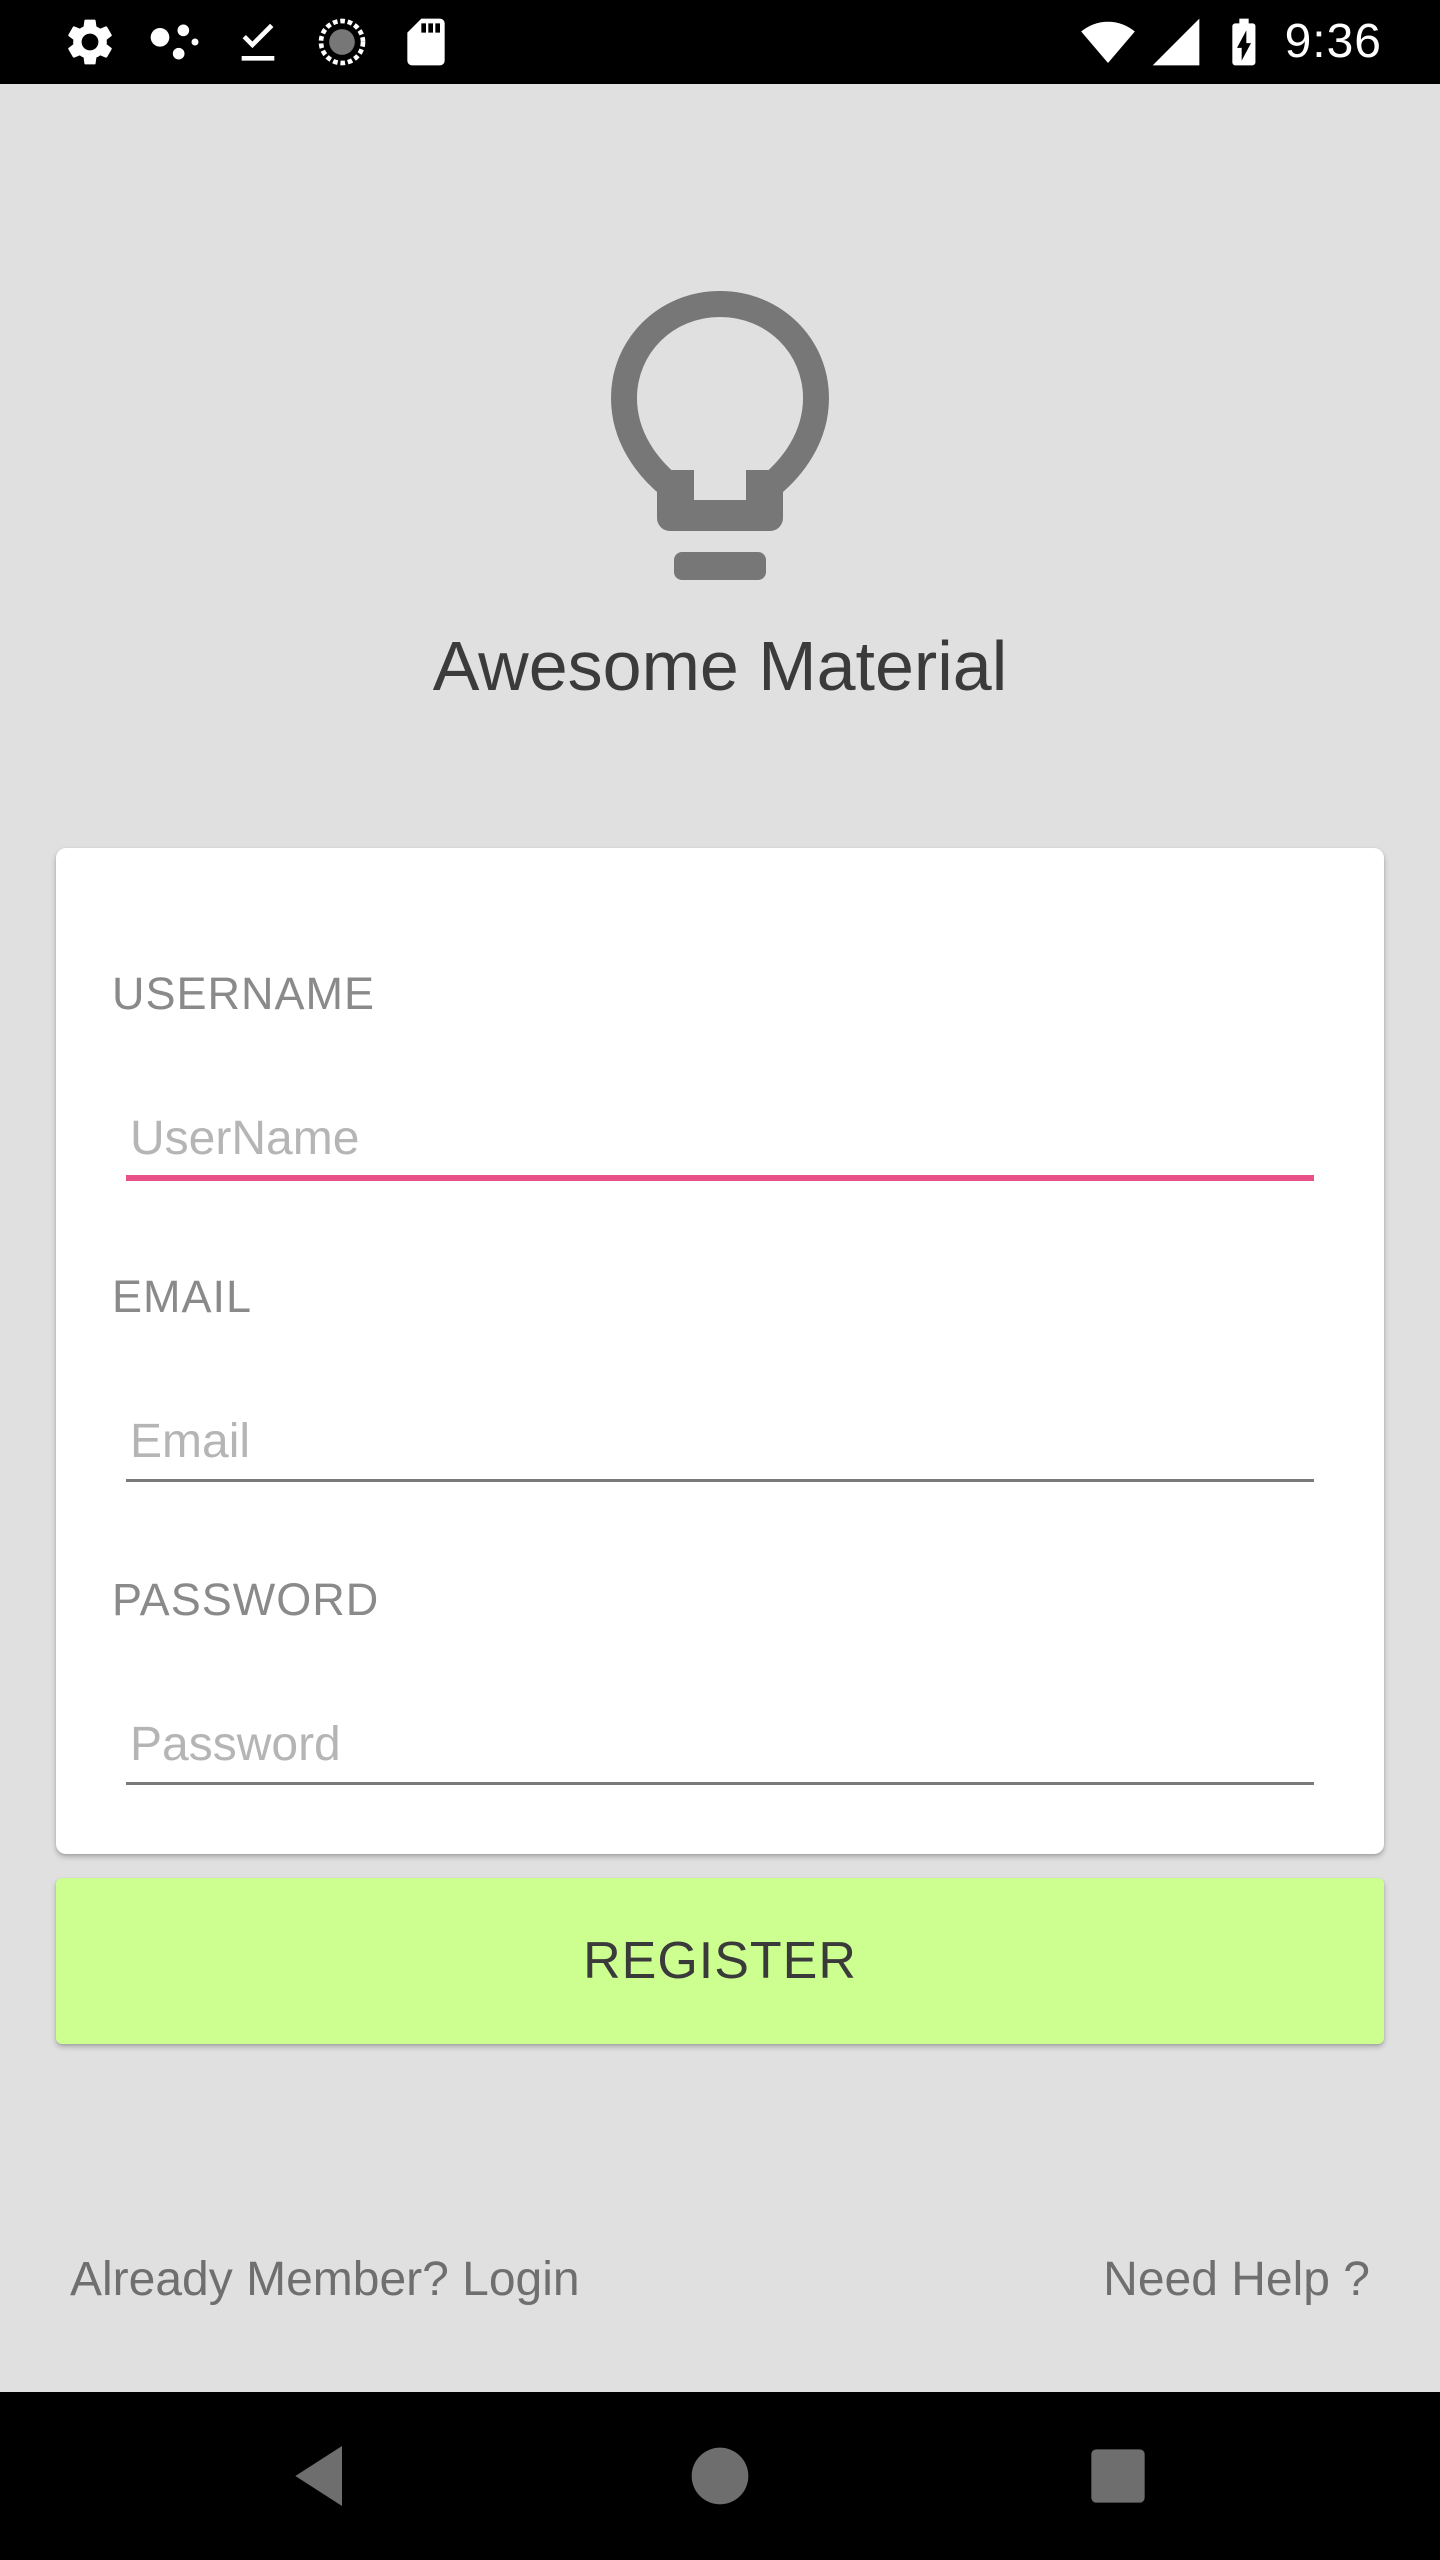 The image size is (1440, 2560). I want to click on status-bar: 9:36, so click(720, 42).